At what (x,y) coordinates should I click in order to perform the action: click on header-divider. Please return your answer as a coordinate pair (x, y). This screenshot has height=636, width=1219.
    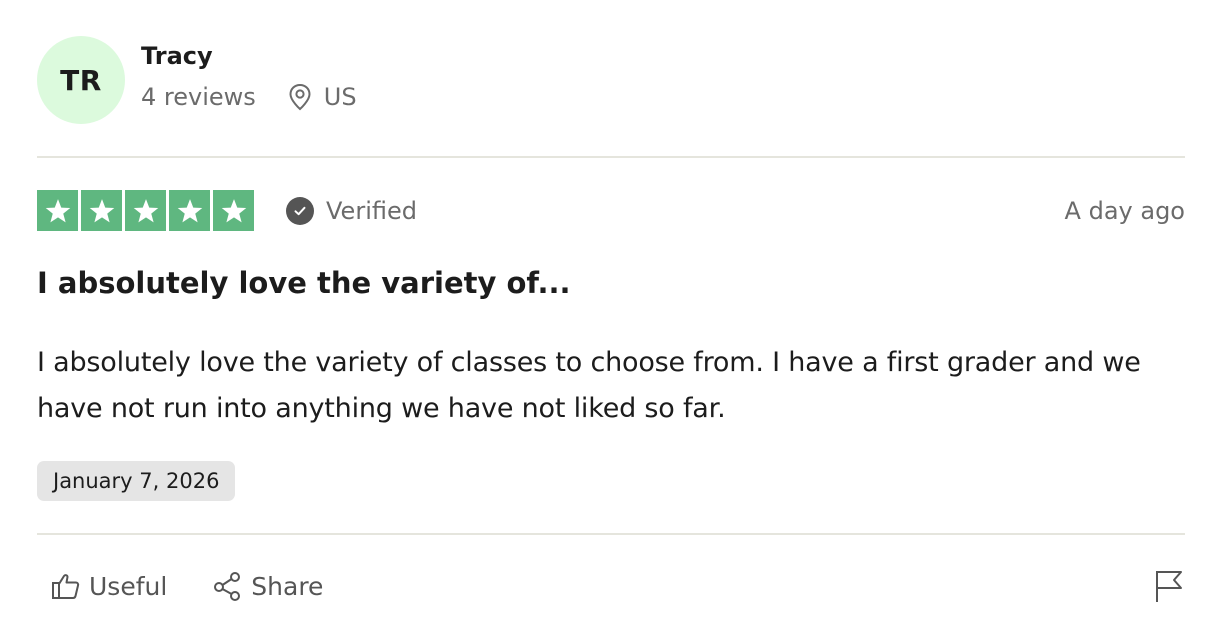
    Looking at the image, I should click on (611, 157).